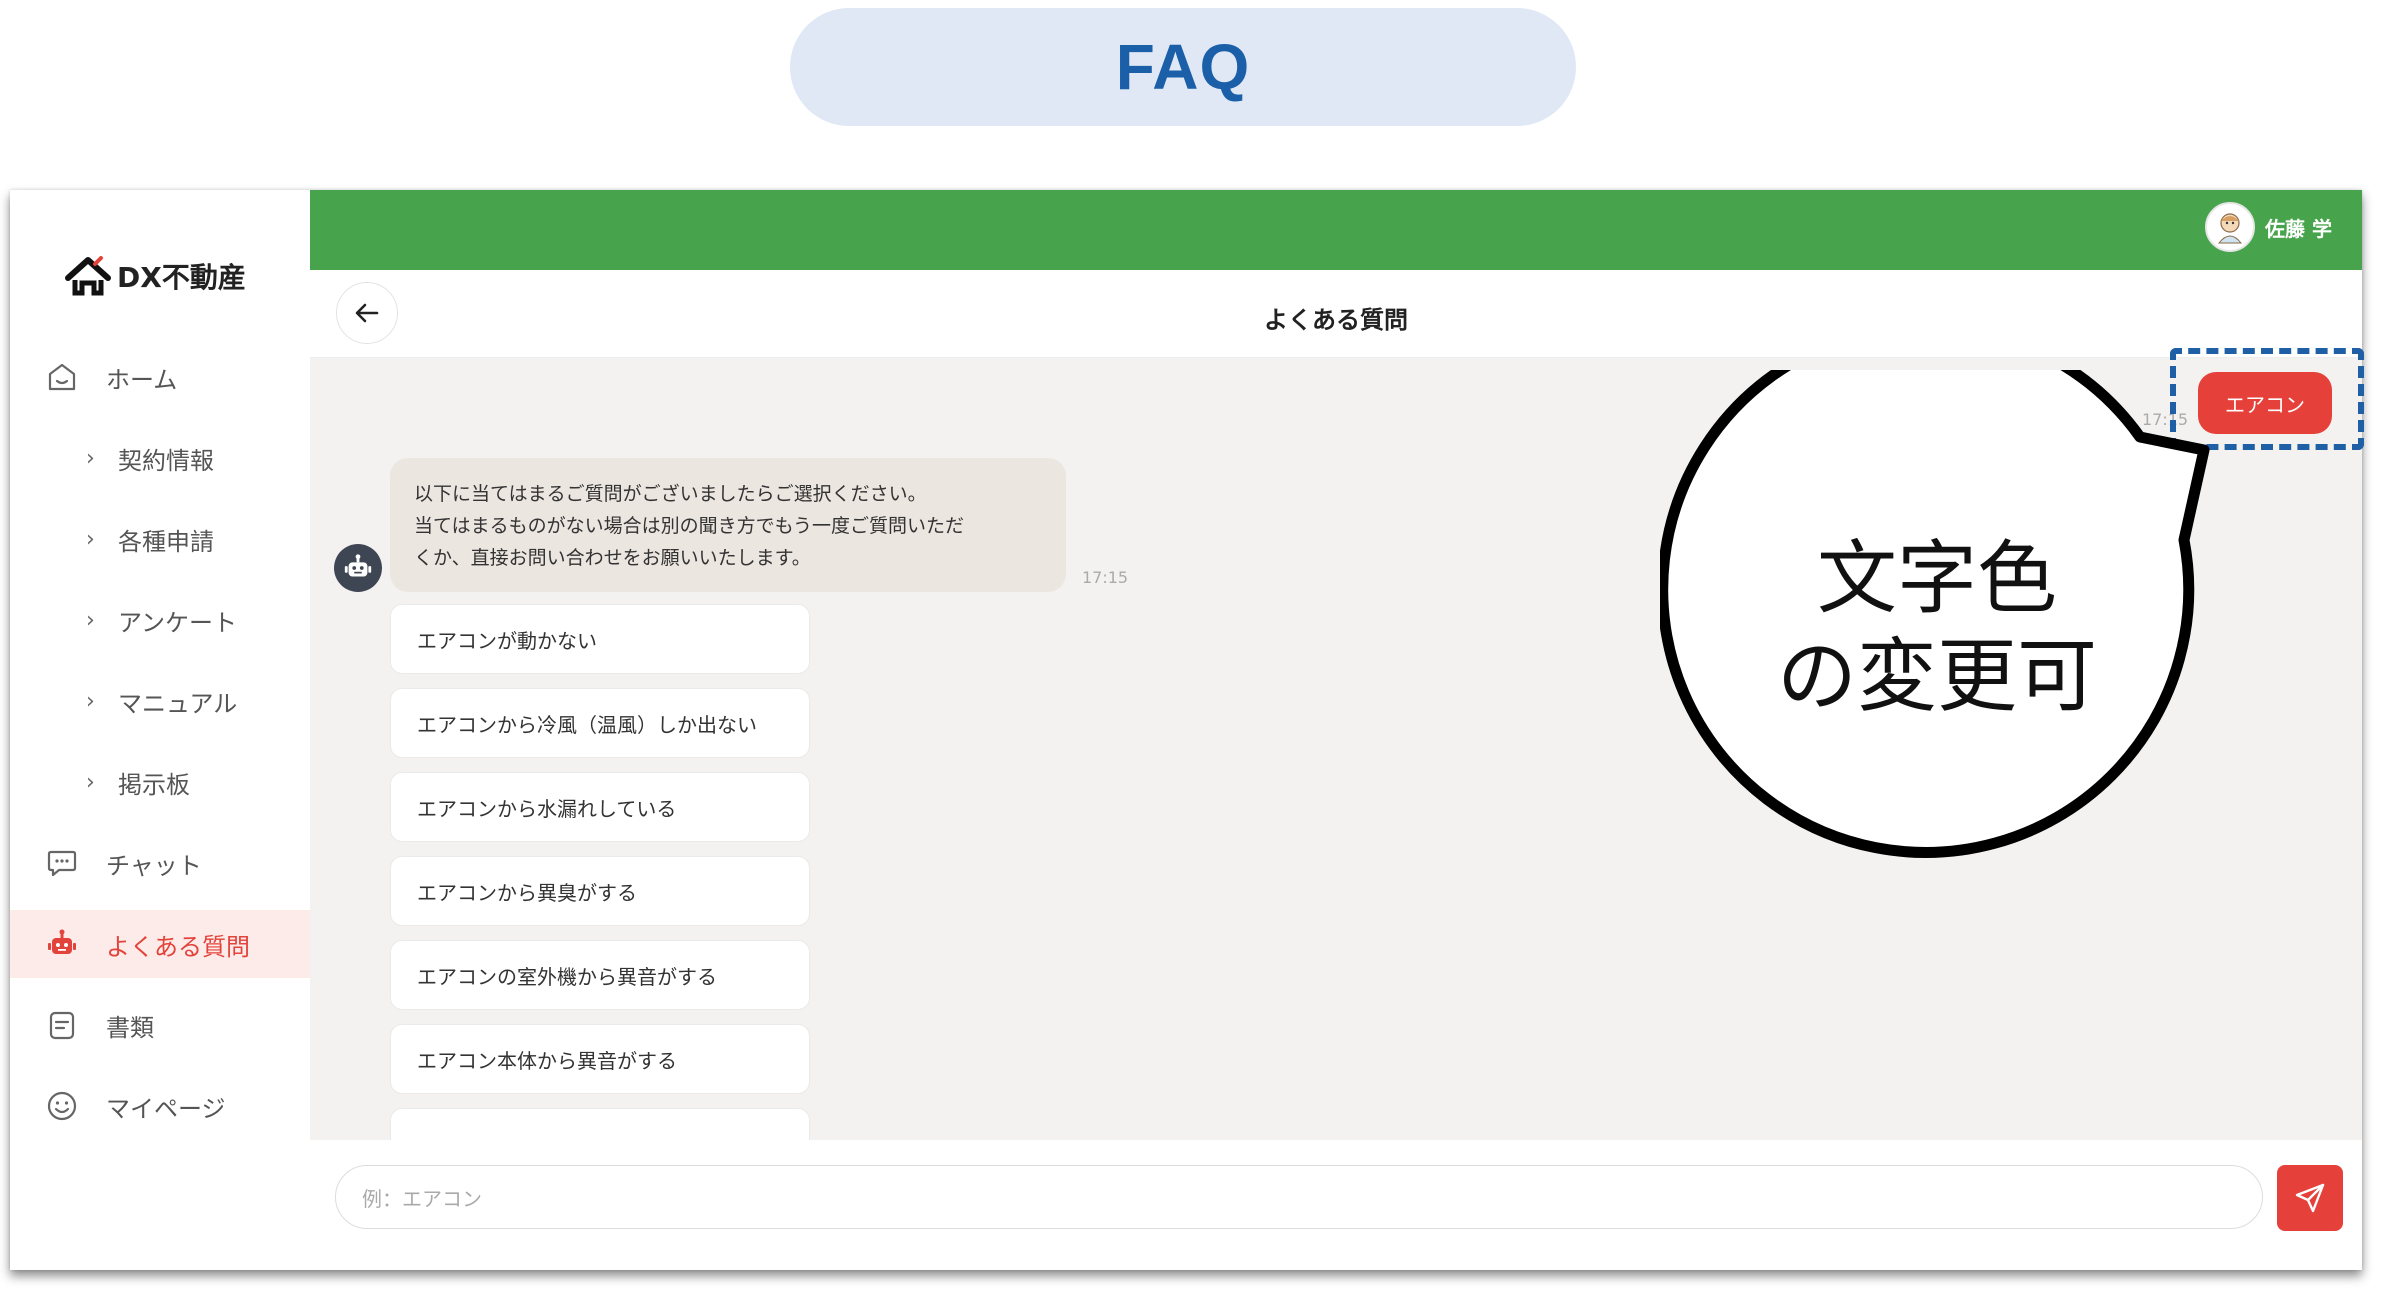  I want to click on avatar, so click(2230, 227).